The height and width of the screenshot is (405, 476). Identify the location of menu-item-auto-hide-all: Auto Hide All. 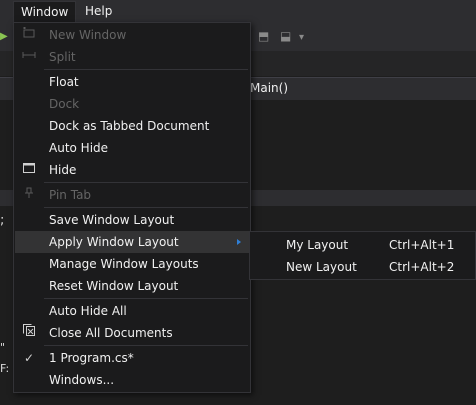
(132, 311).